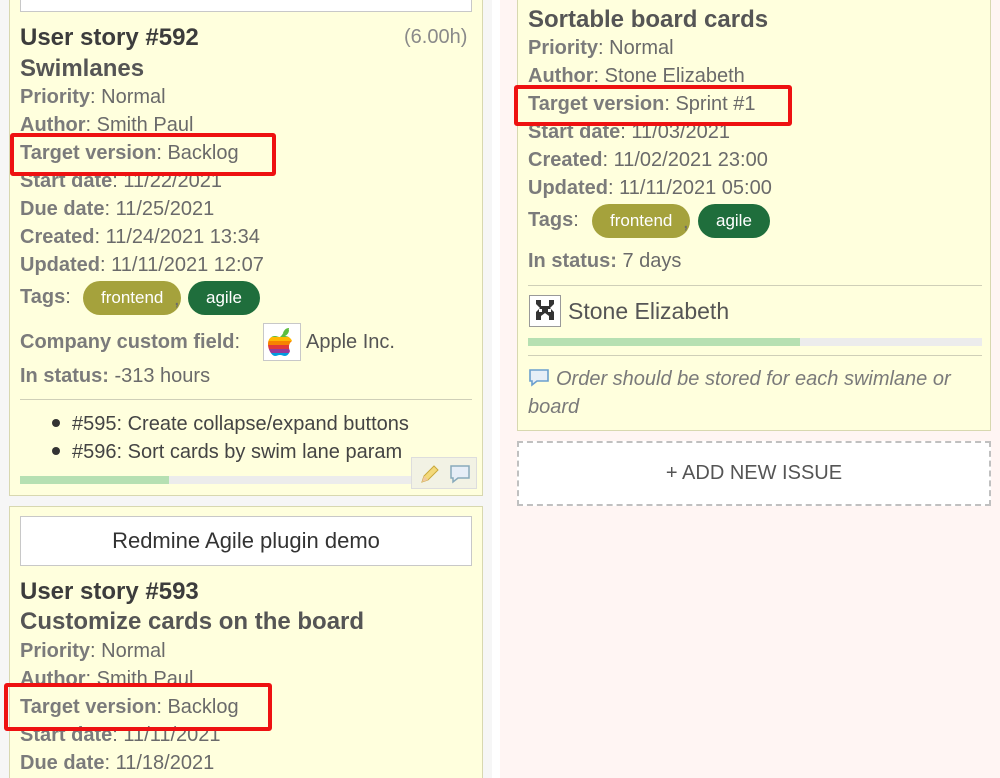  Describe the element at coordinates (282, 342) in the screenshot. I see `apple-logo-icon` at that location.